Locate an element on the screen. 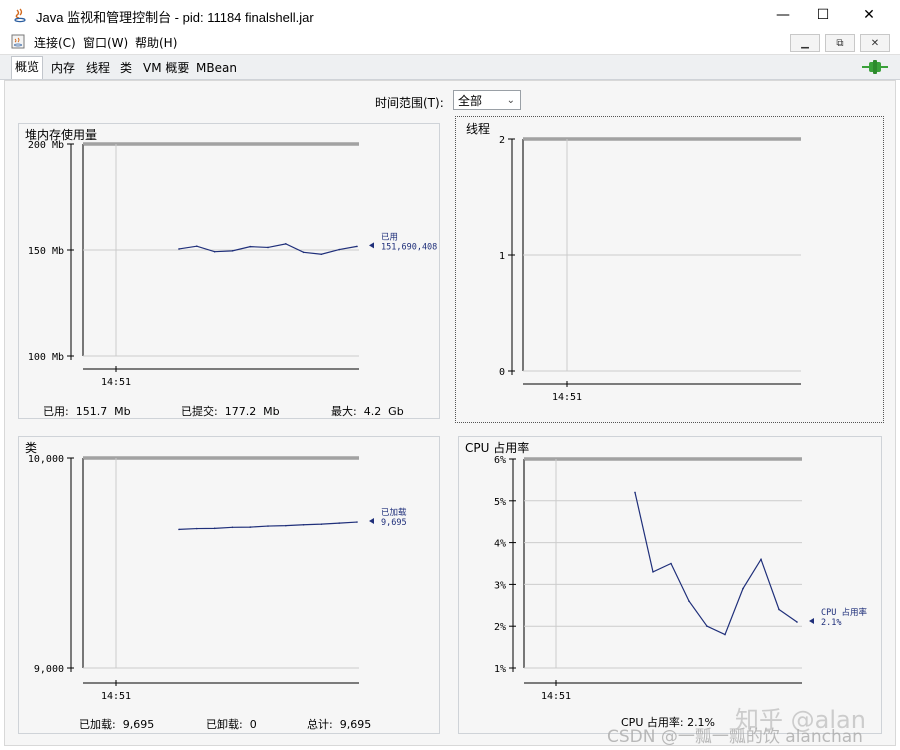 The height and width of the screenshot is (750, 900). current-value: 2.1% is located at coordinates (831, 623).